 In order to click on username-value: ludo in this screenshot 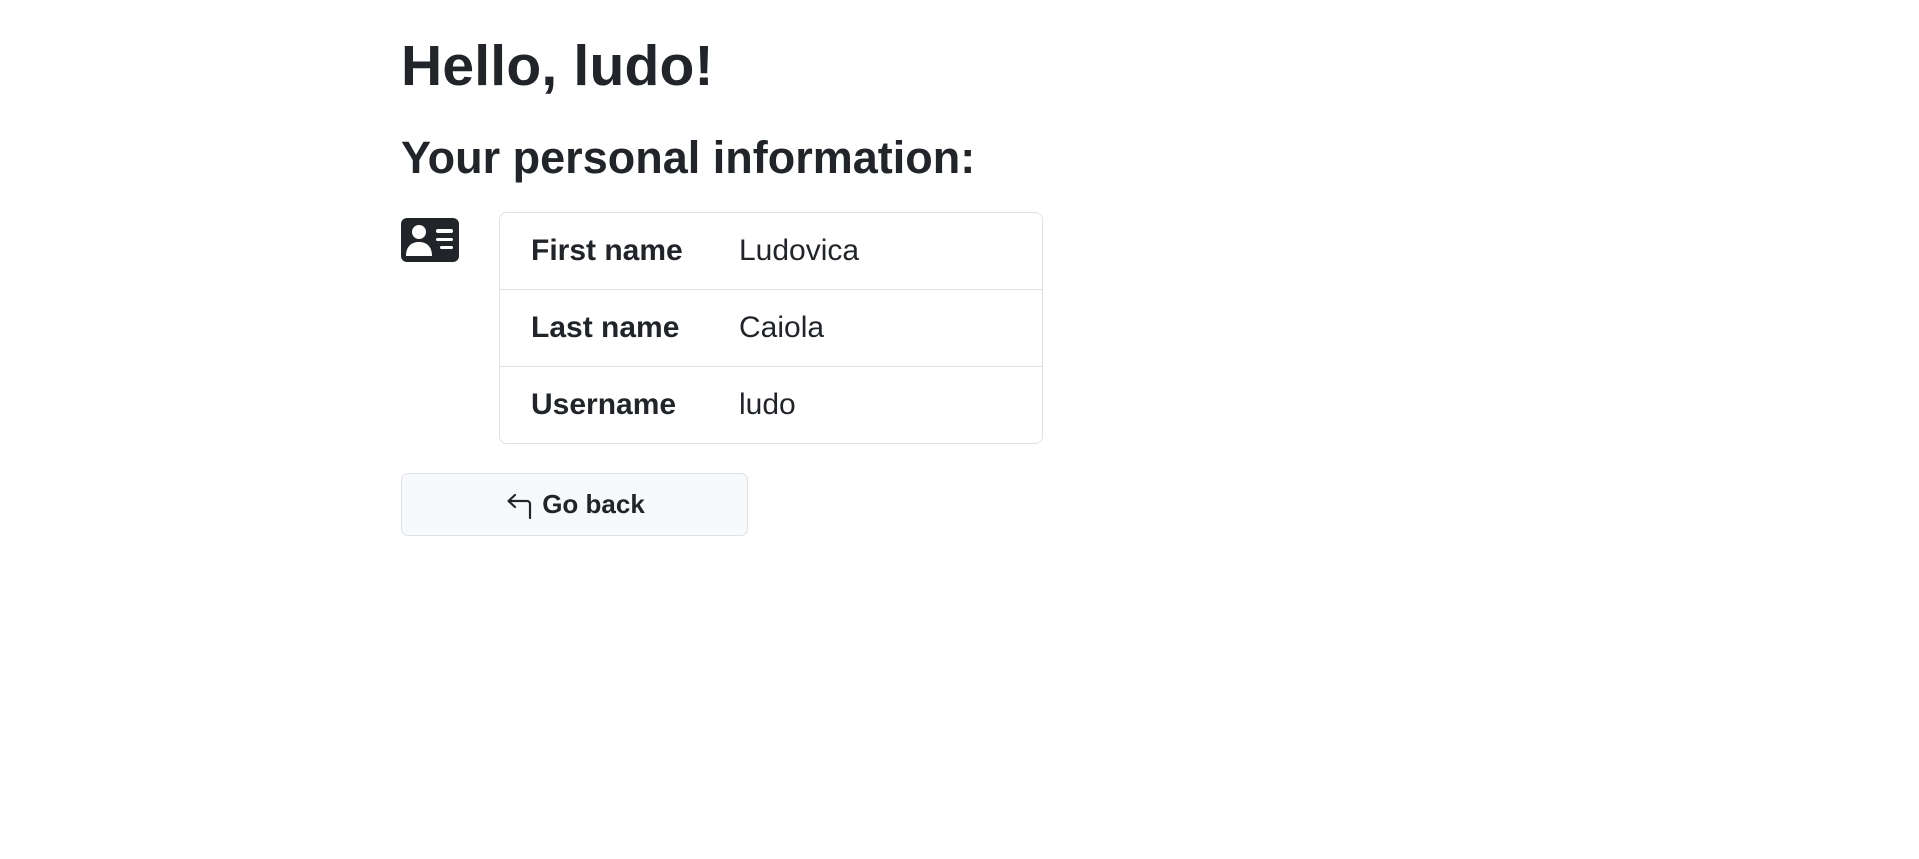, I will do `click(767, 404)`.